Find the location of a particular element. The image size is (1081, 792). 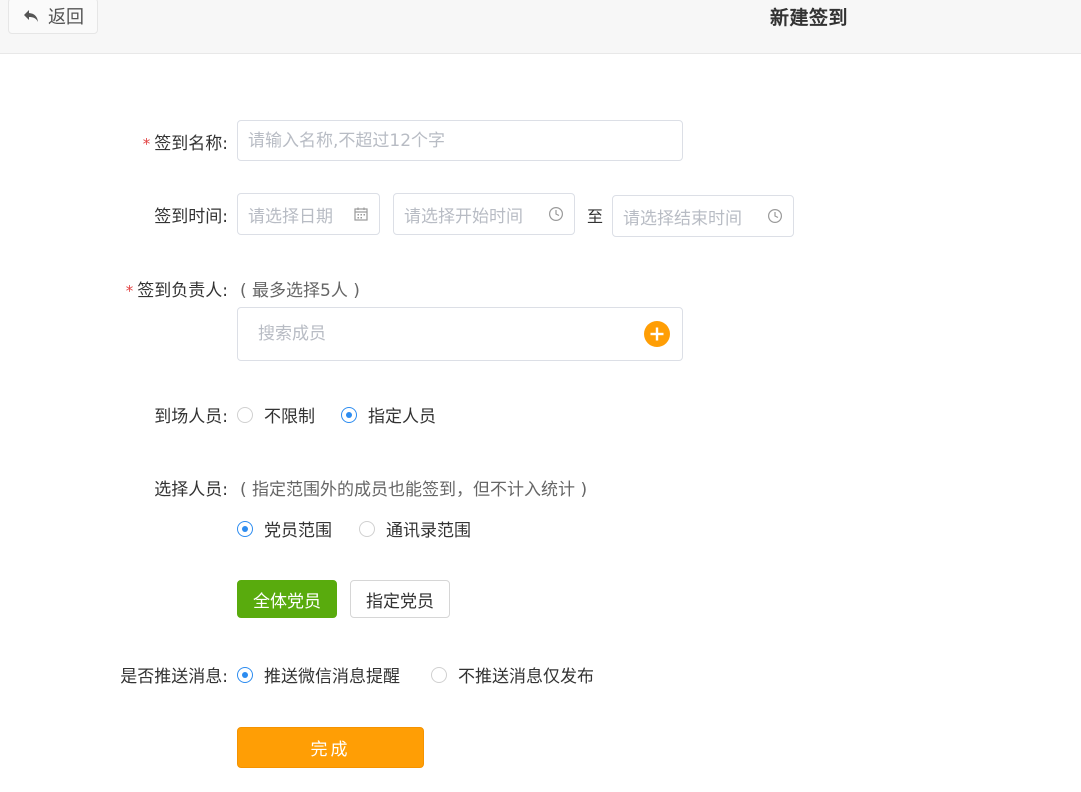

end-time-picker: 请选择结束时间 is located at coordinates (703, 216).